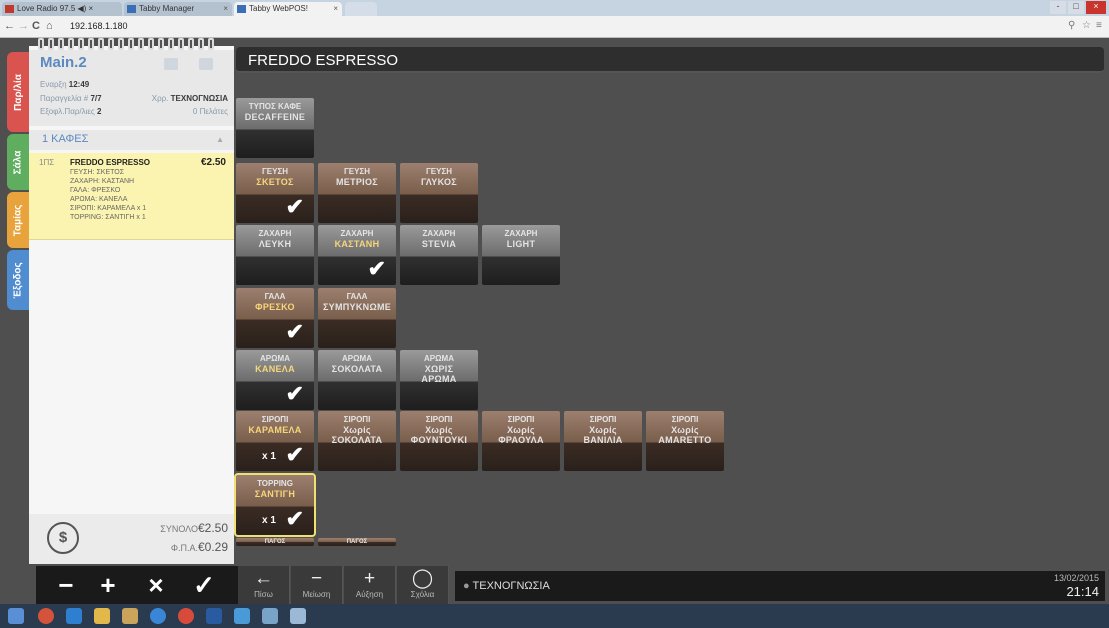  I want to click on home-icon: ⌂, so click(49, 26).